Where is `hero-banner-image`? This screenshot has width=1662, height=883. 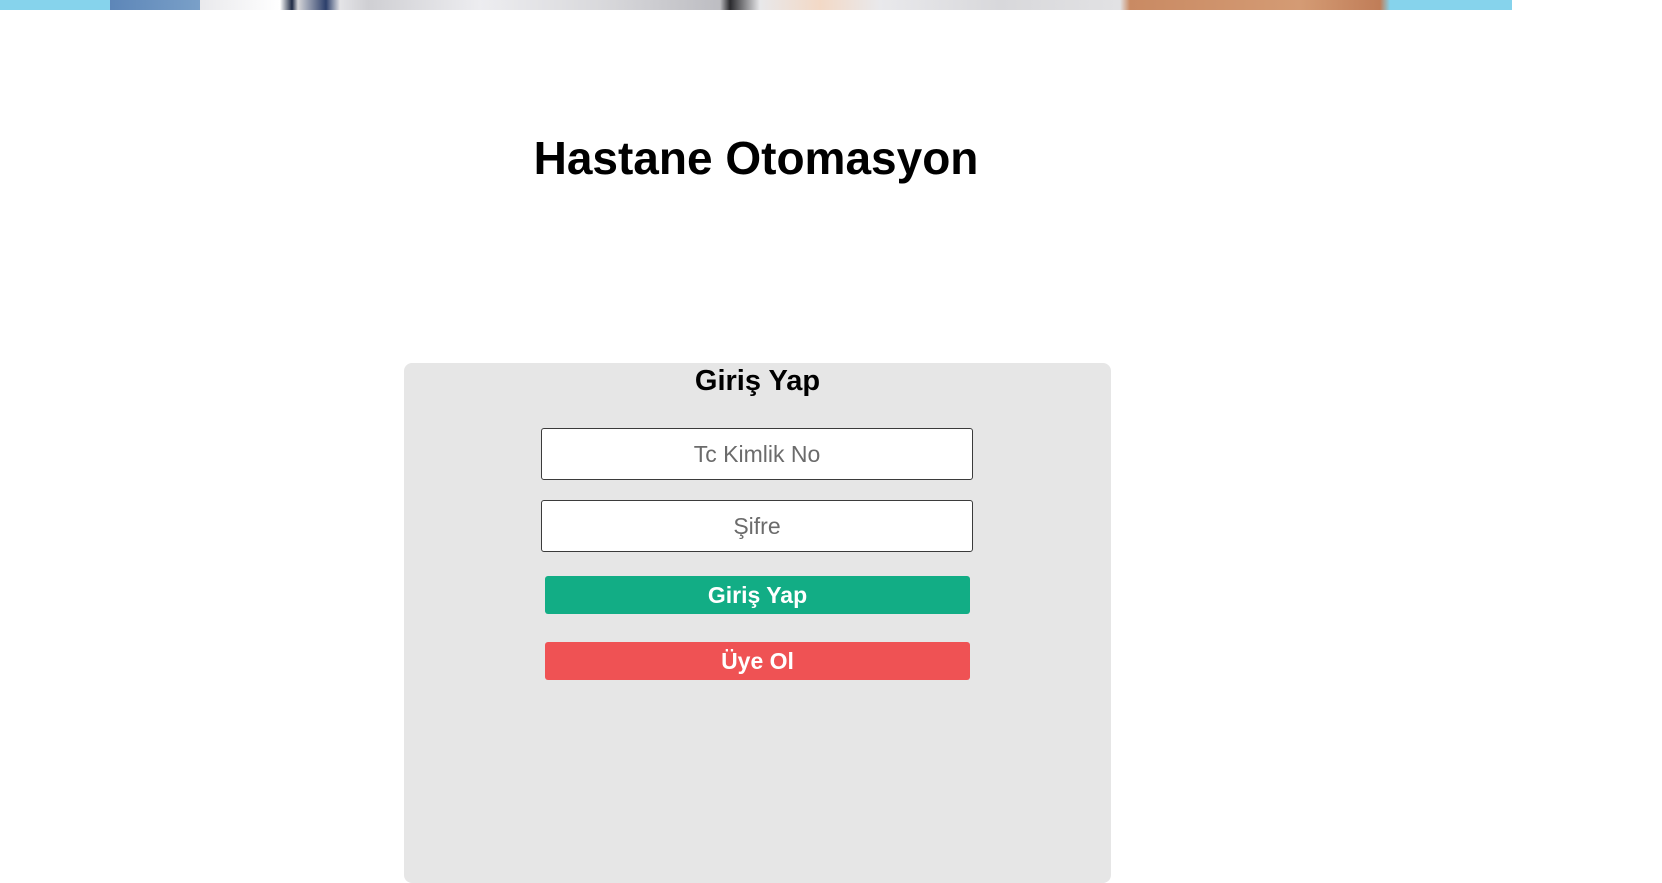
hero-banner-image is located at coordinates (756, 5).